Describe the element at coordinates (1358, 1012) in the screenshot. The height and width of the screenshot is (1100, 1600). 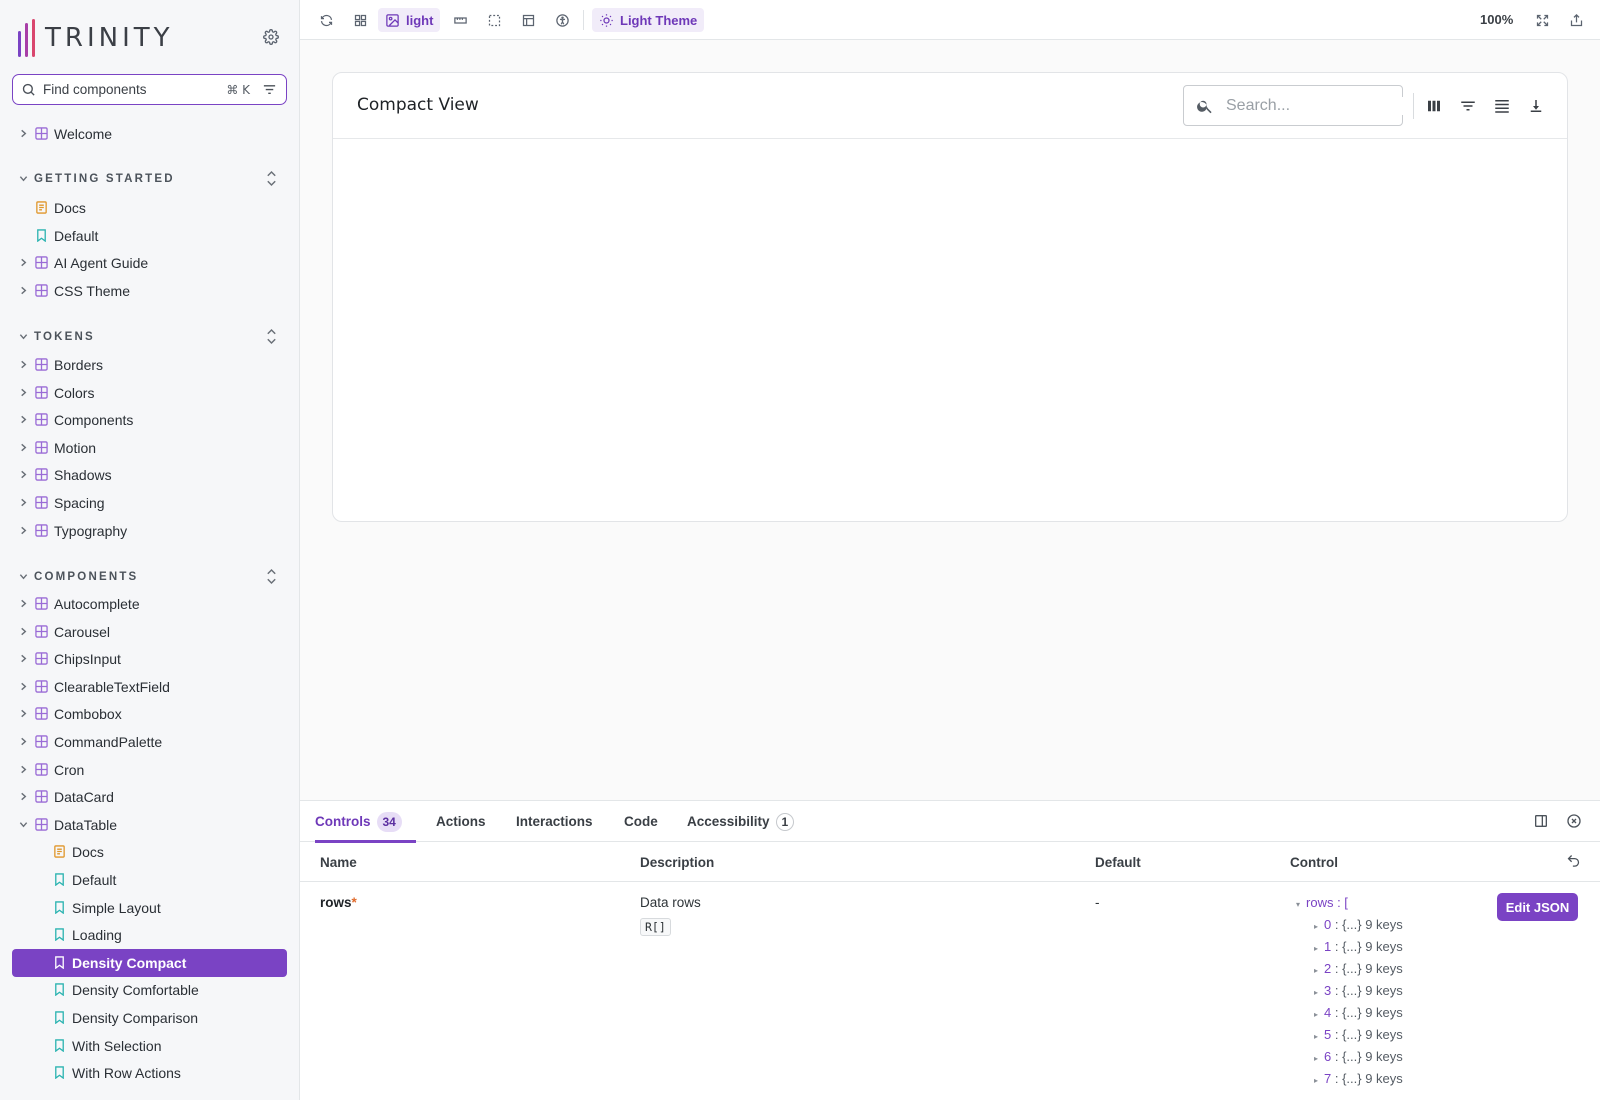
I see `json-entry: ▸ 4 : {...} 9 keys` at that location.